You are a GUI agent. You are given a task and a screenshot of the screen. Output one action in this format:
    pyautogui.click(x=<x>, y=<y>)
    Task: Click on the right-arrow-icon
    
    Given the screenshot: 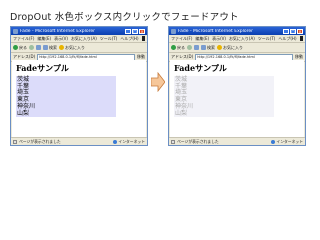 What is the action you would take?
    pyautogui.click(x=158, y=82)
    